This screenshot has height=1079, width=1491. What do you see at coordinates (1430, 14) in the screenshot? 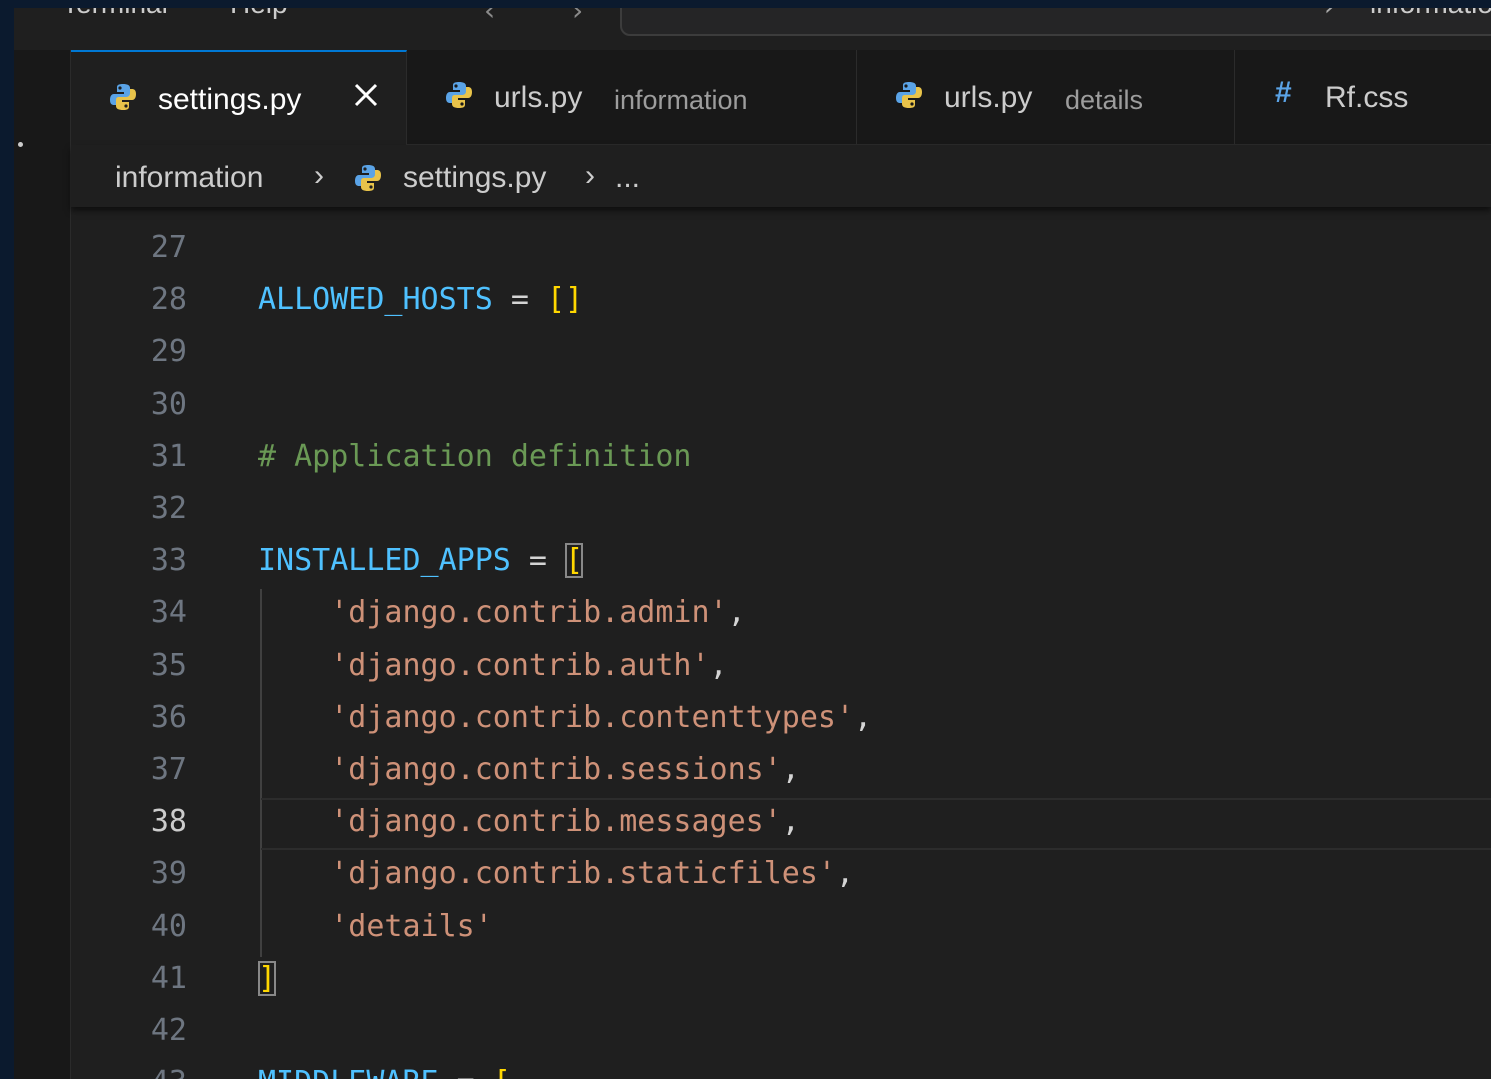
I see `command-center-text: information` at bounding box center [1430, 14].